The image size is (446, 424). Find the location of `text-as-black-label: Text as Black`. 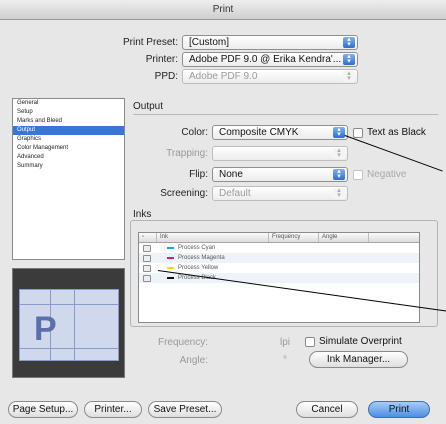

text-as-black-label: Text as Black is located at coordinates (396, 132).